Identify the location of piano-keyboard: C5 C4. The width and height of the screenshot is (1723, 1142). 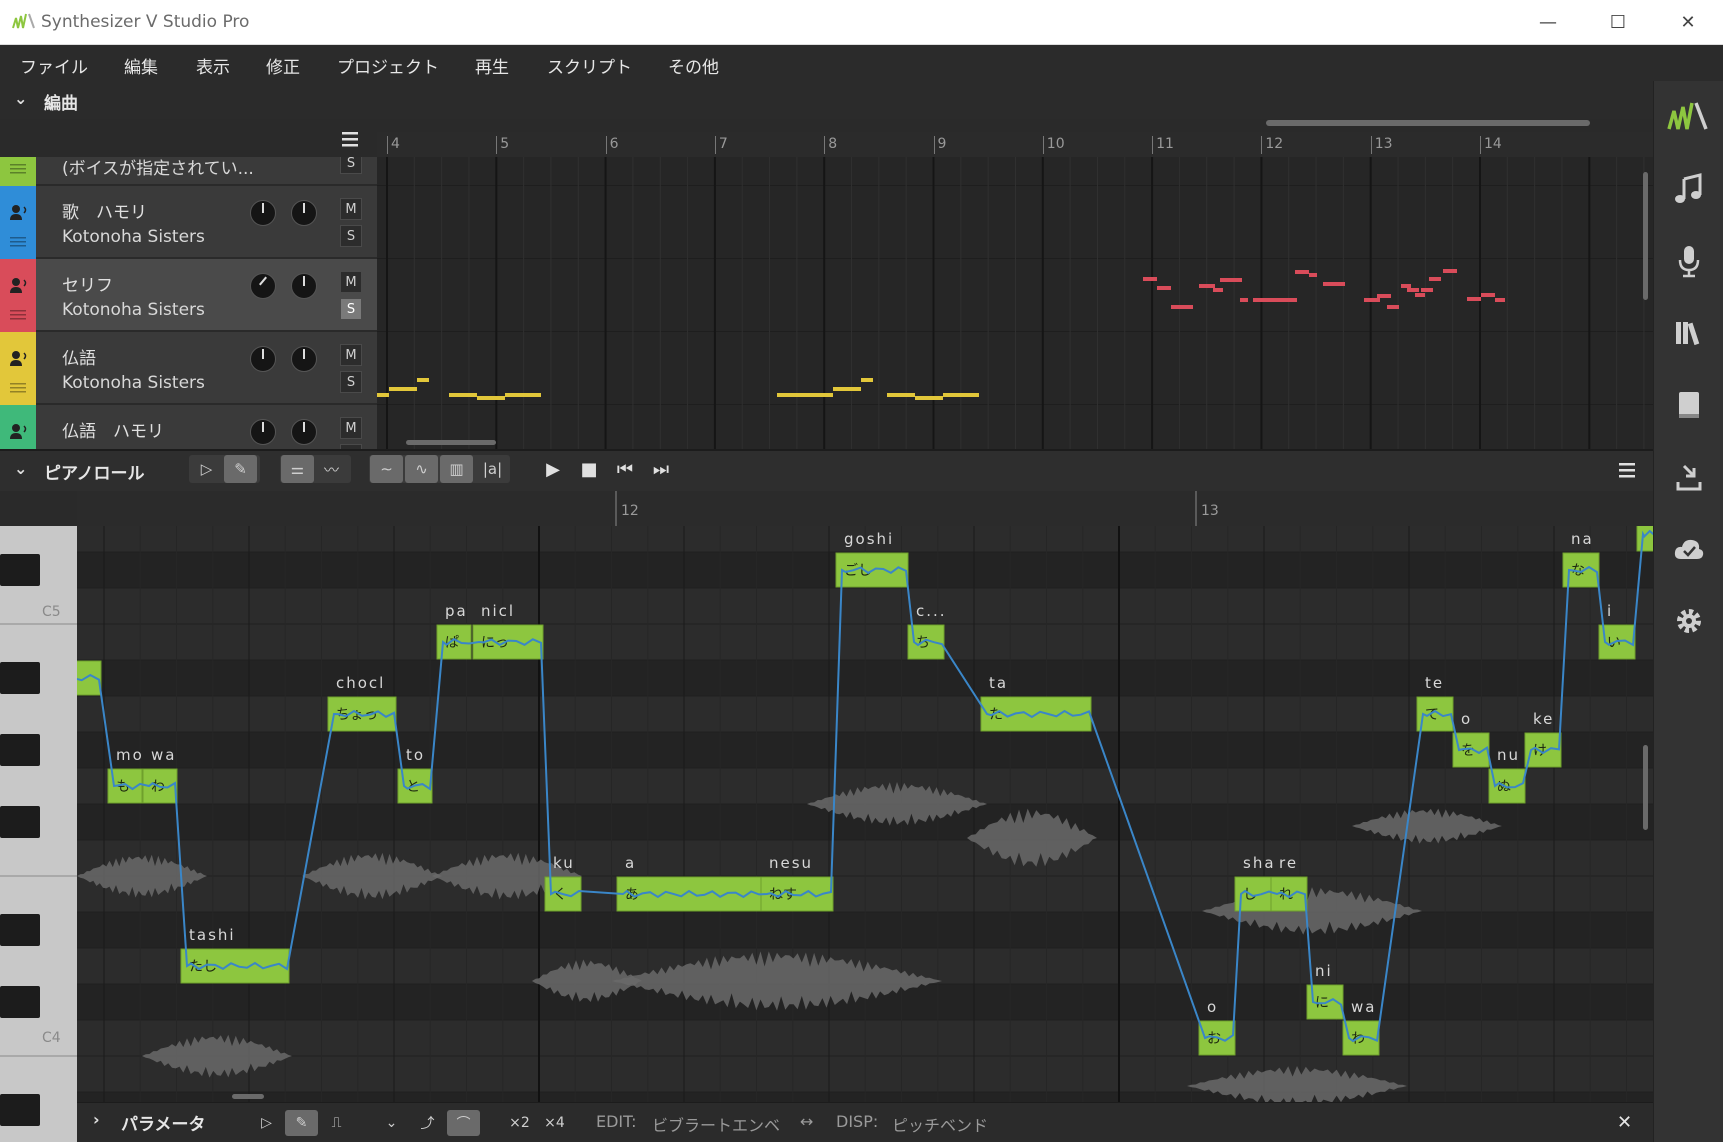
(38, 834).